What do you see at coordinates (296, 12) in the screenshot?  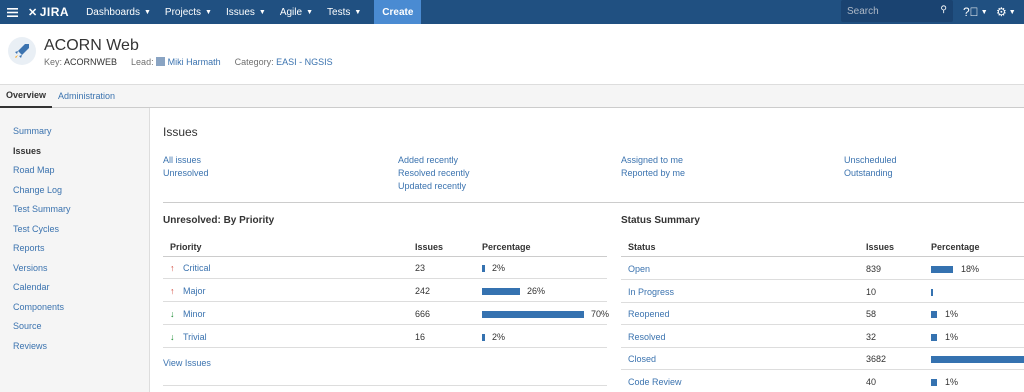 I see `nav-agile: Agile ▼` at bounding box center [296, 12].